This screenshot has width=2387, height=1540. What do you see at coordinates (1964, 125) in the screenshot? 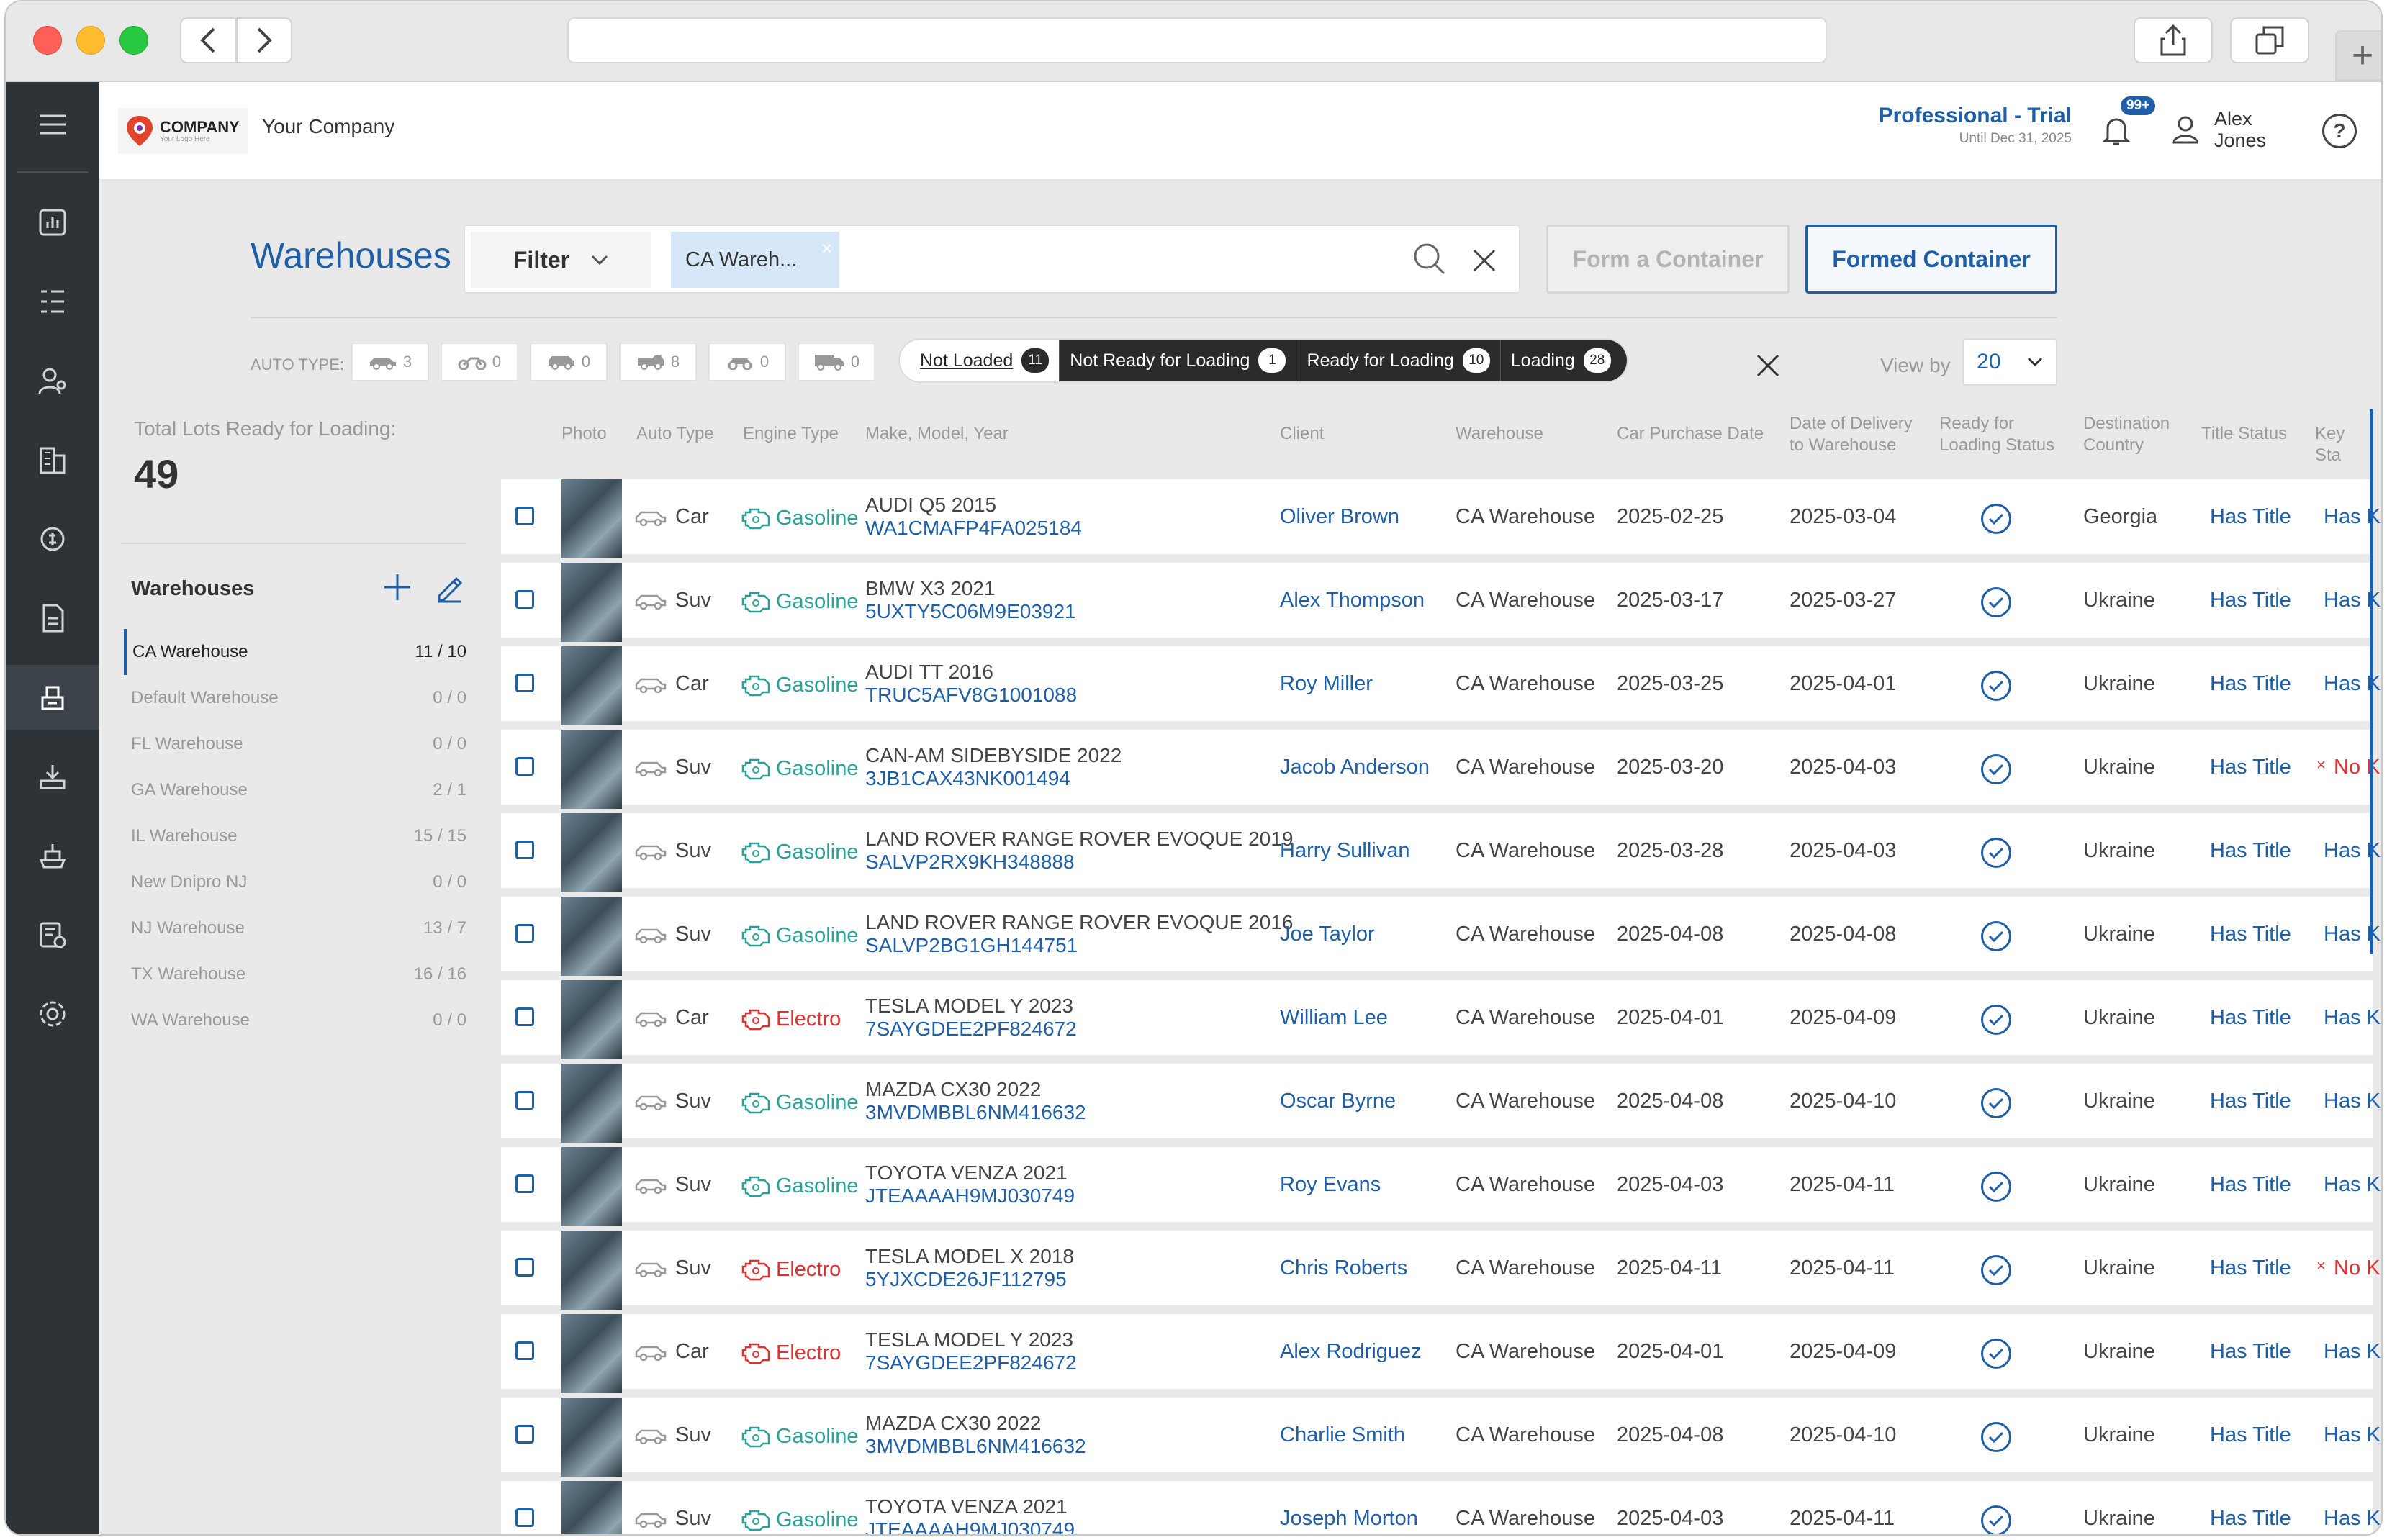
I see `plan-info: Professional - Trial Until Dec 31, 2025` at bounding box center [1964, 125].